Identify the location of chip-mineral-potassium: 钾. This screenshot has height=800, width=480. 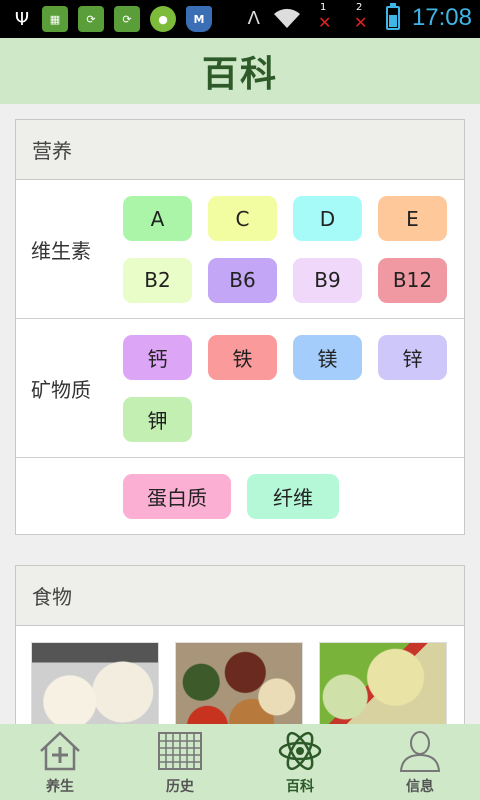
(157, 419).